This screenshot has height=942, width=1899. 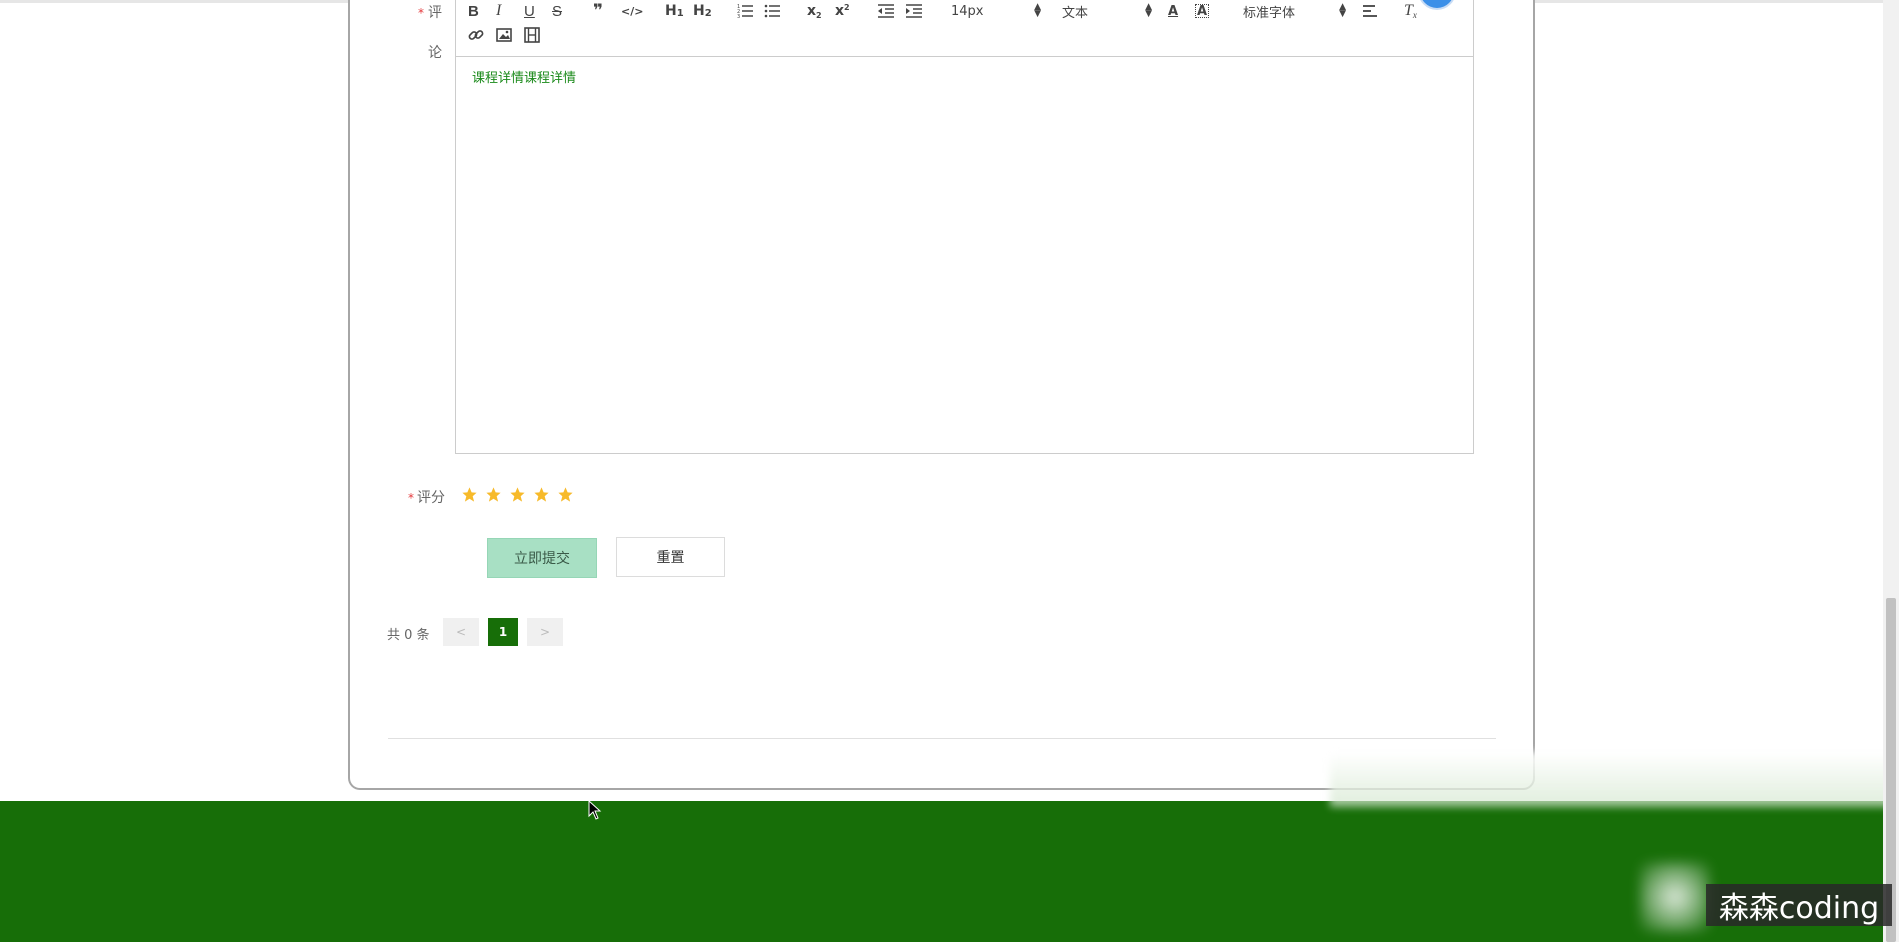 I want to click on editor-content-text: 课程详情课程详情, so click(x=524, y=78).